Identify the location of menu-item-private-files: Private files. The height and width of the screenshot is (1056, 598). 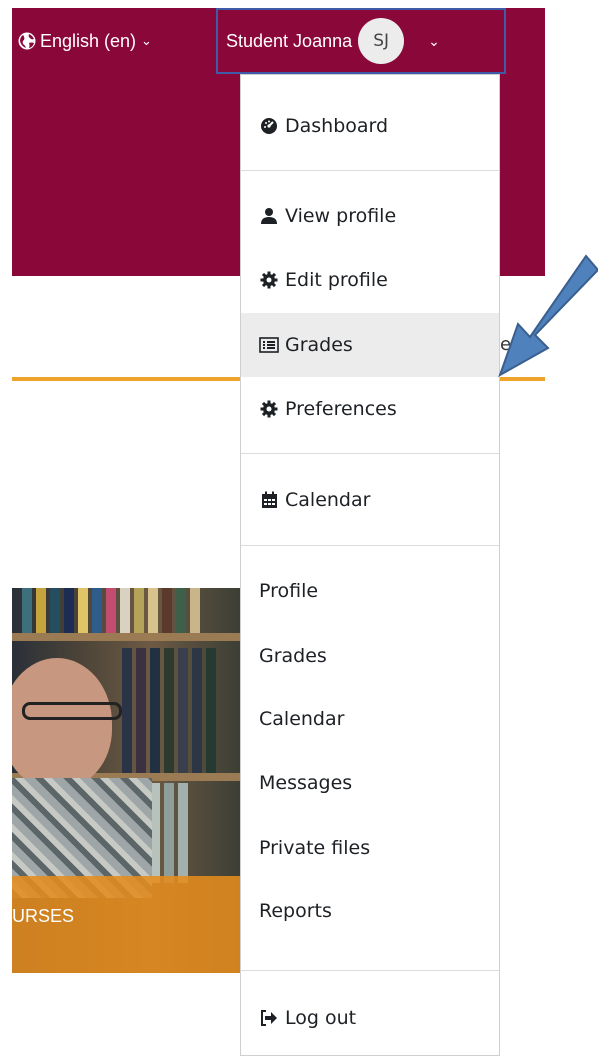
(370, 848).